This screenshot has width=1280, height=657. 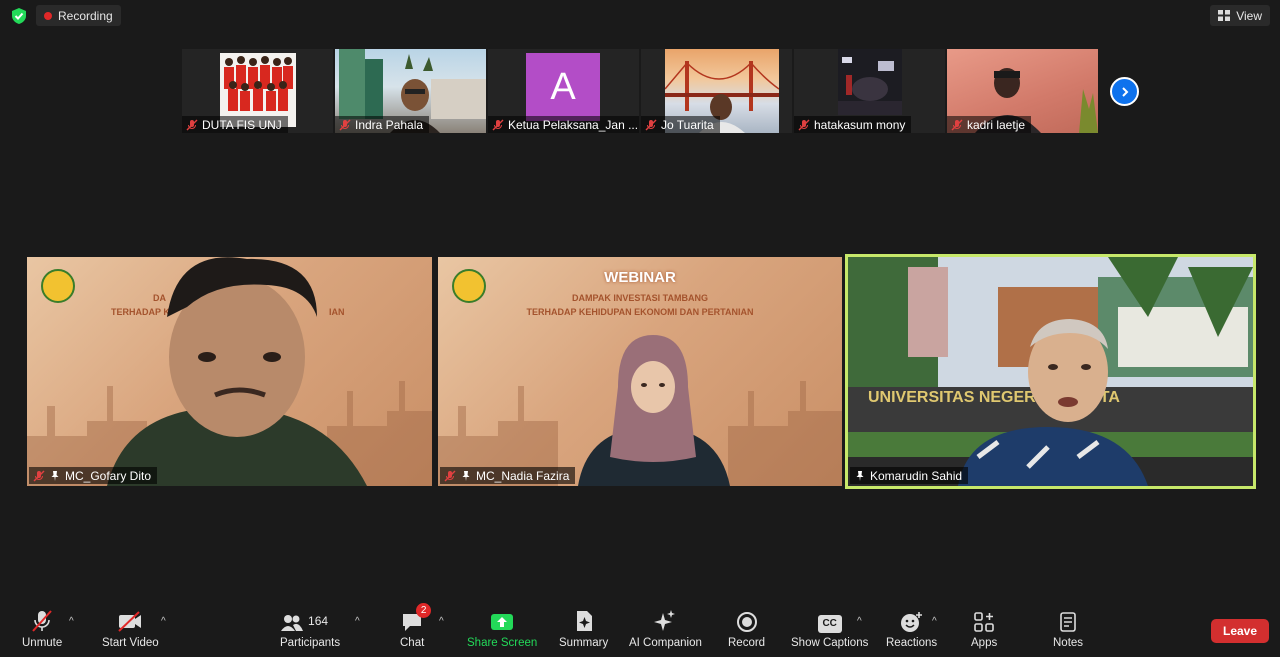 I want to click on share-screen-button: Share Screen, so click(x=502, y=629).